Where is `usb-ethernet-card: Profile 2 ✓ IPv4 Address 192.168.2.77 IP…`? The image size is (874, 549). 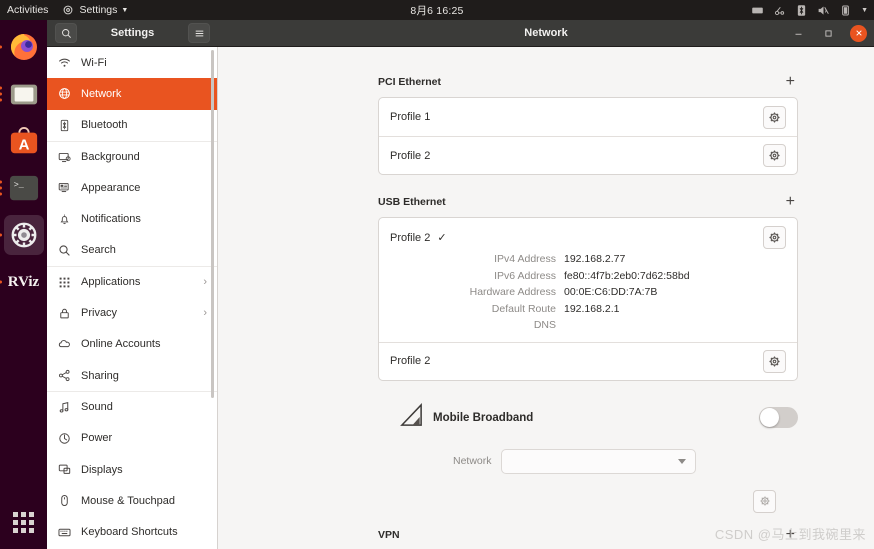 usb-ethernet-card: Profile 2 ✓ IPv4 Address 192.168.2.77 IP… is located at coordinates (588, 299).